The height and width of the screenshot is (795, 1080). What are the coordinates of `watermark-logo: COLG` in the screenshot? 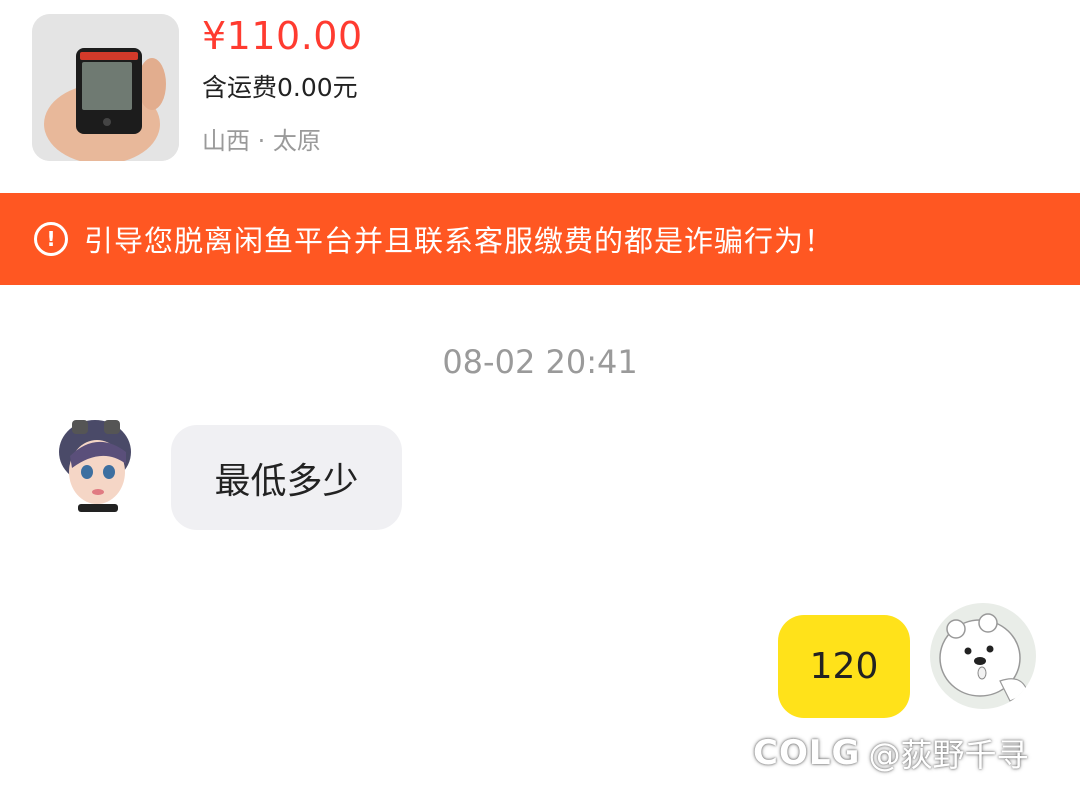 It's located at (807, 753).